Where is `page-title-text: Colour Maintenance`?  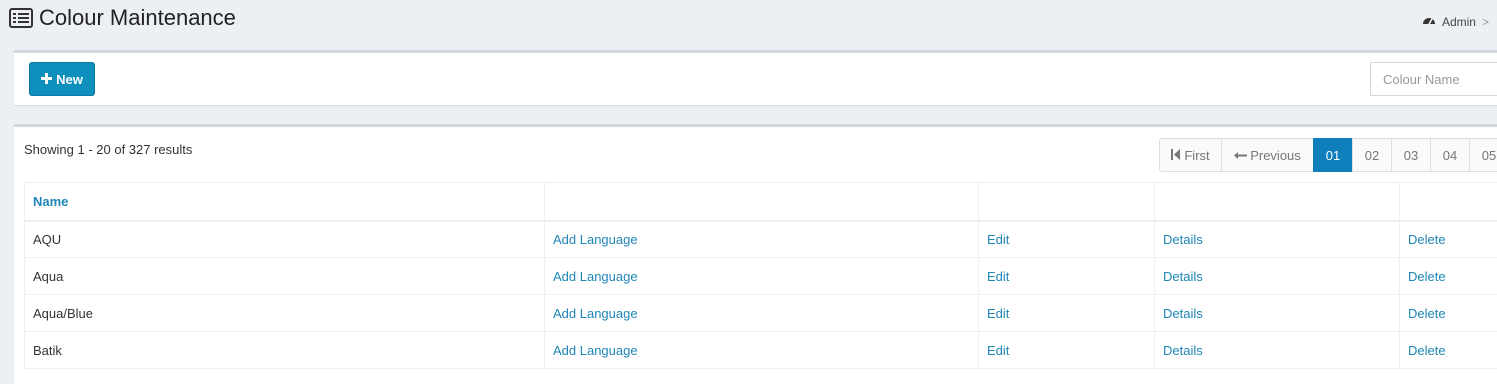 page-title-text: Colour Maintenance is located at coordinates (137, 18).